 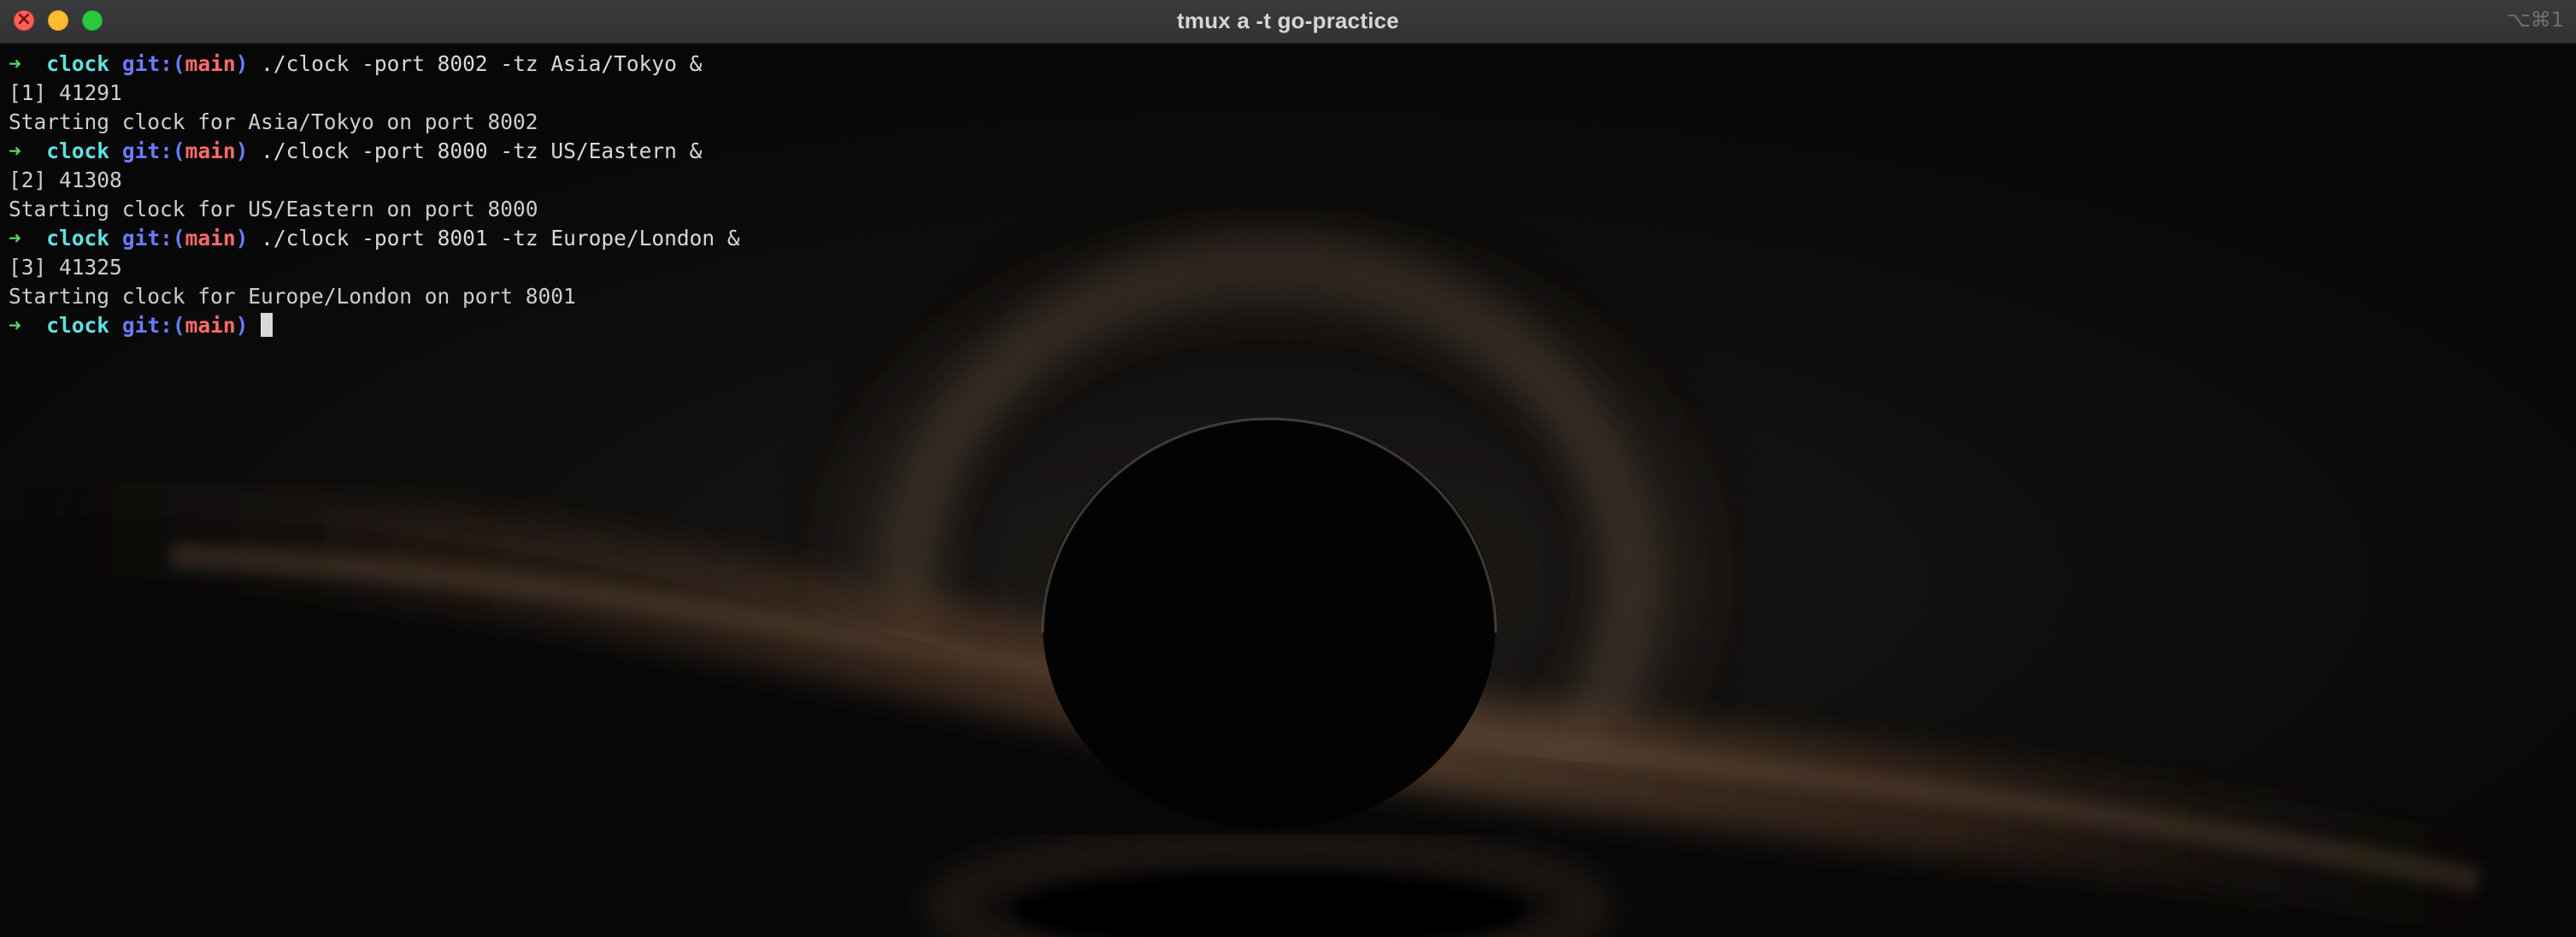 I want to click on output-text: [3] 41325, so click(x=65, y=268).